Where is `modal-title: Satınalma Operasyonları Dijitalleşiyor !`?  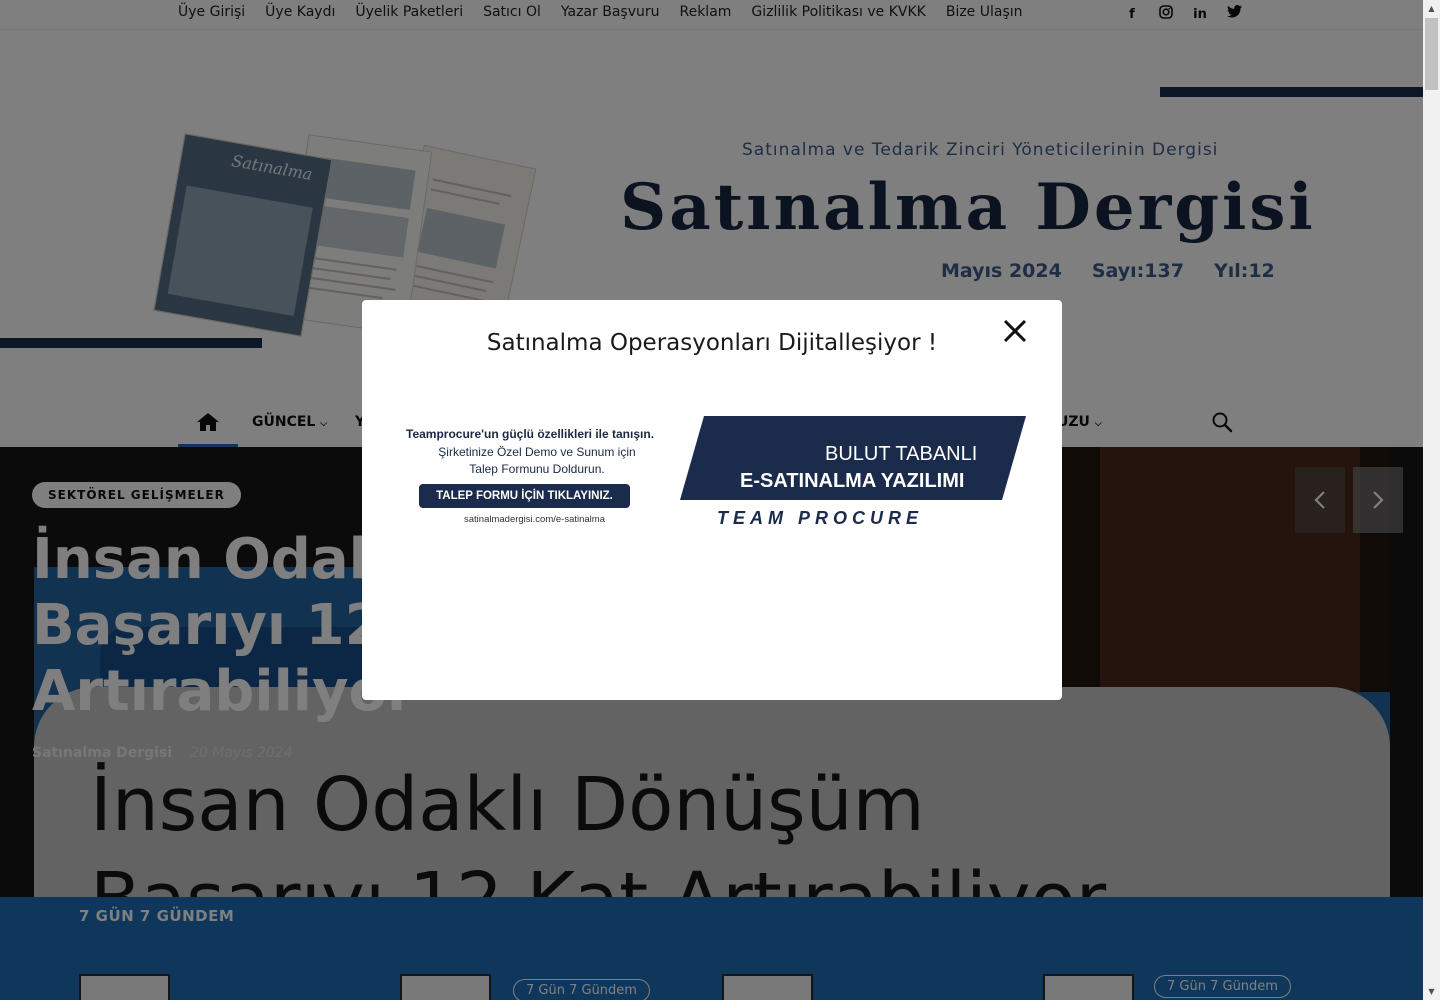
modal-title: Satınalma Operasyonları Dijitalleşiyor ! is located at coordinates (712, 343).